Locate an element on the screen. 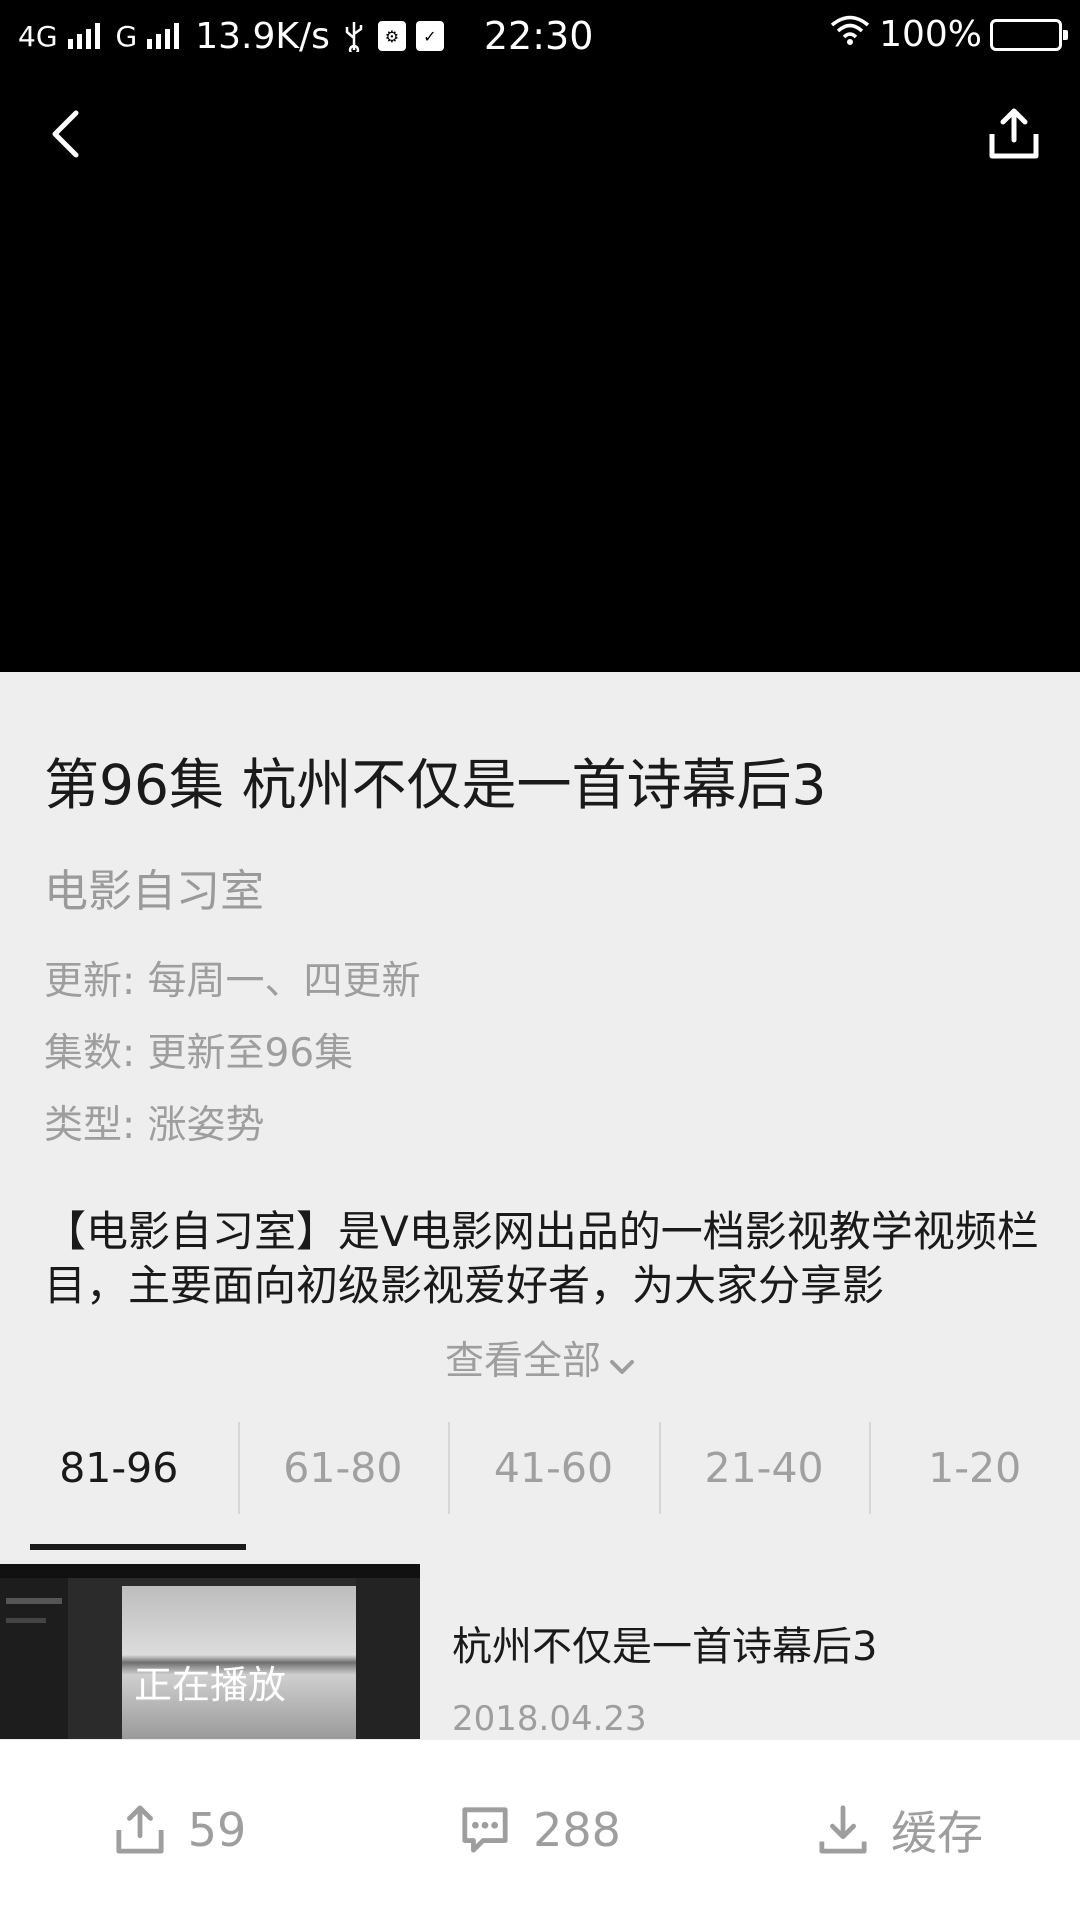 The height and width of the screenshot is (1920, 1080). episode-range-tabs: 81-96 61-80 41-60 21-40 1-20 is located at coordinates (540, 1468).